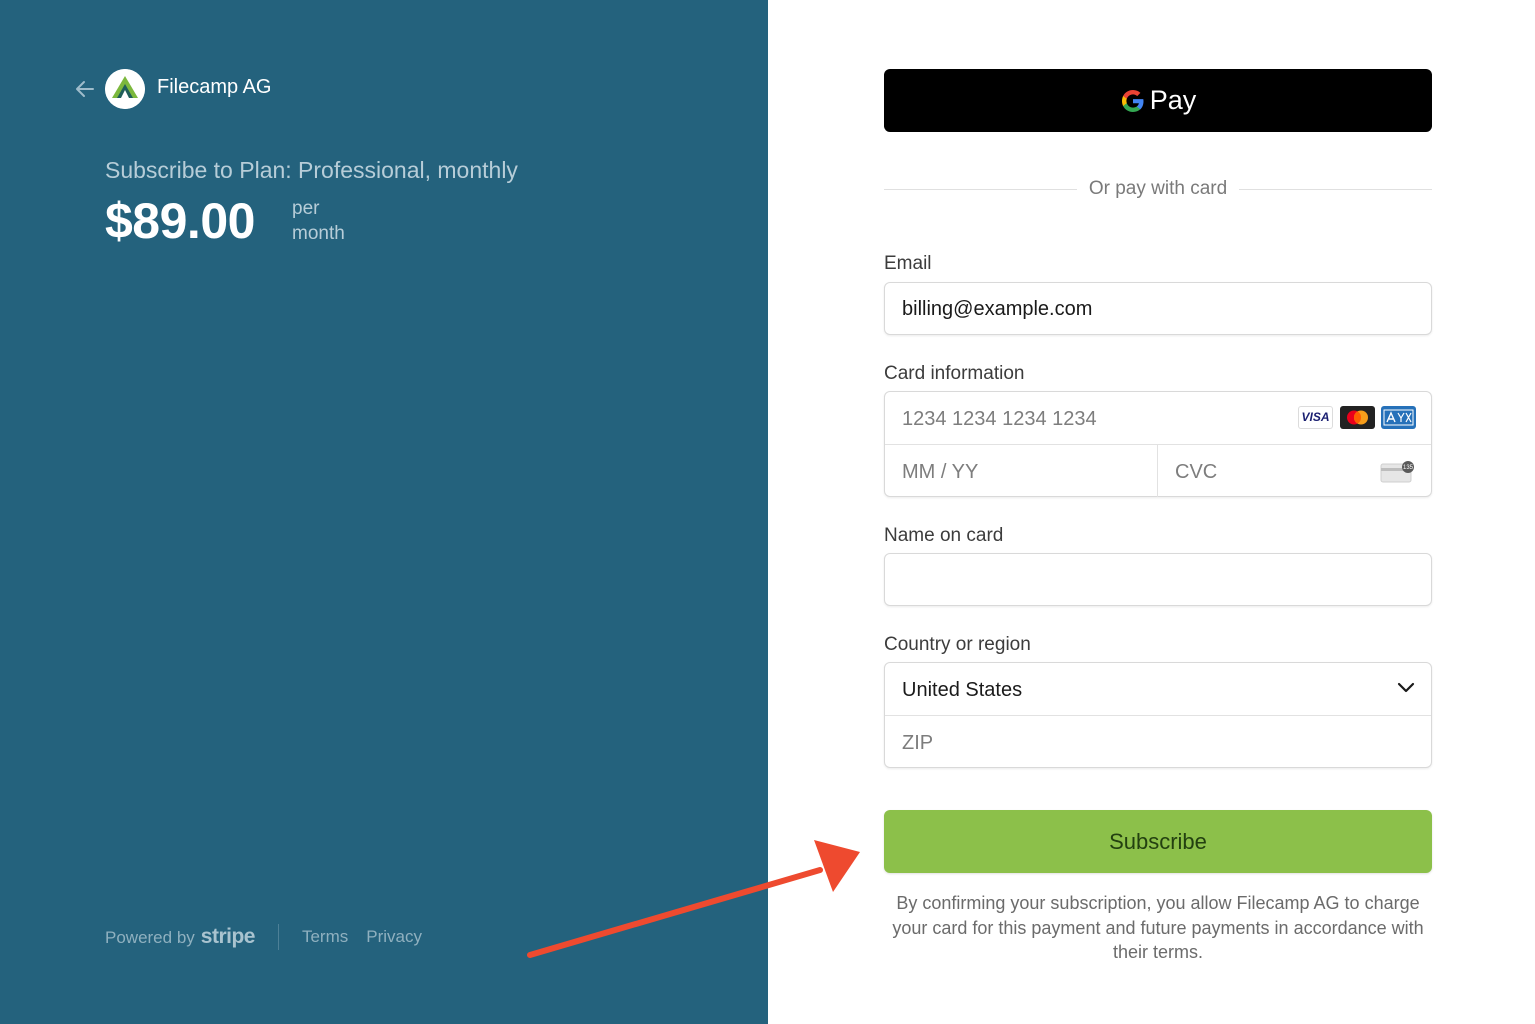 This screenshot has width=1535, height=1024. Describe the element at coordinates (318, 221) in the screenshot. I see `price-period: per month` at that location.